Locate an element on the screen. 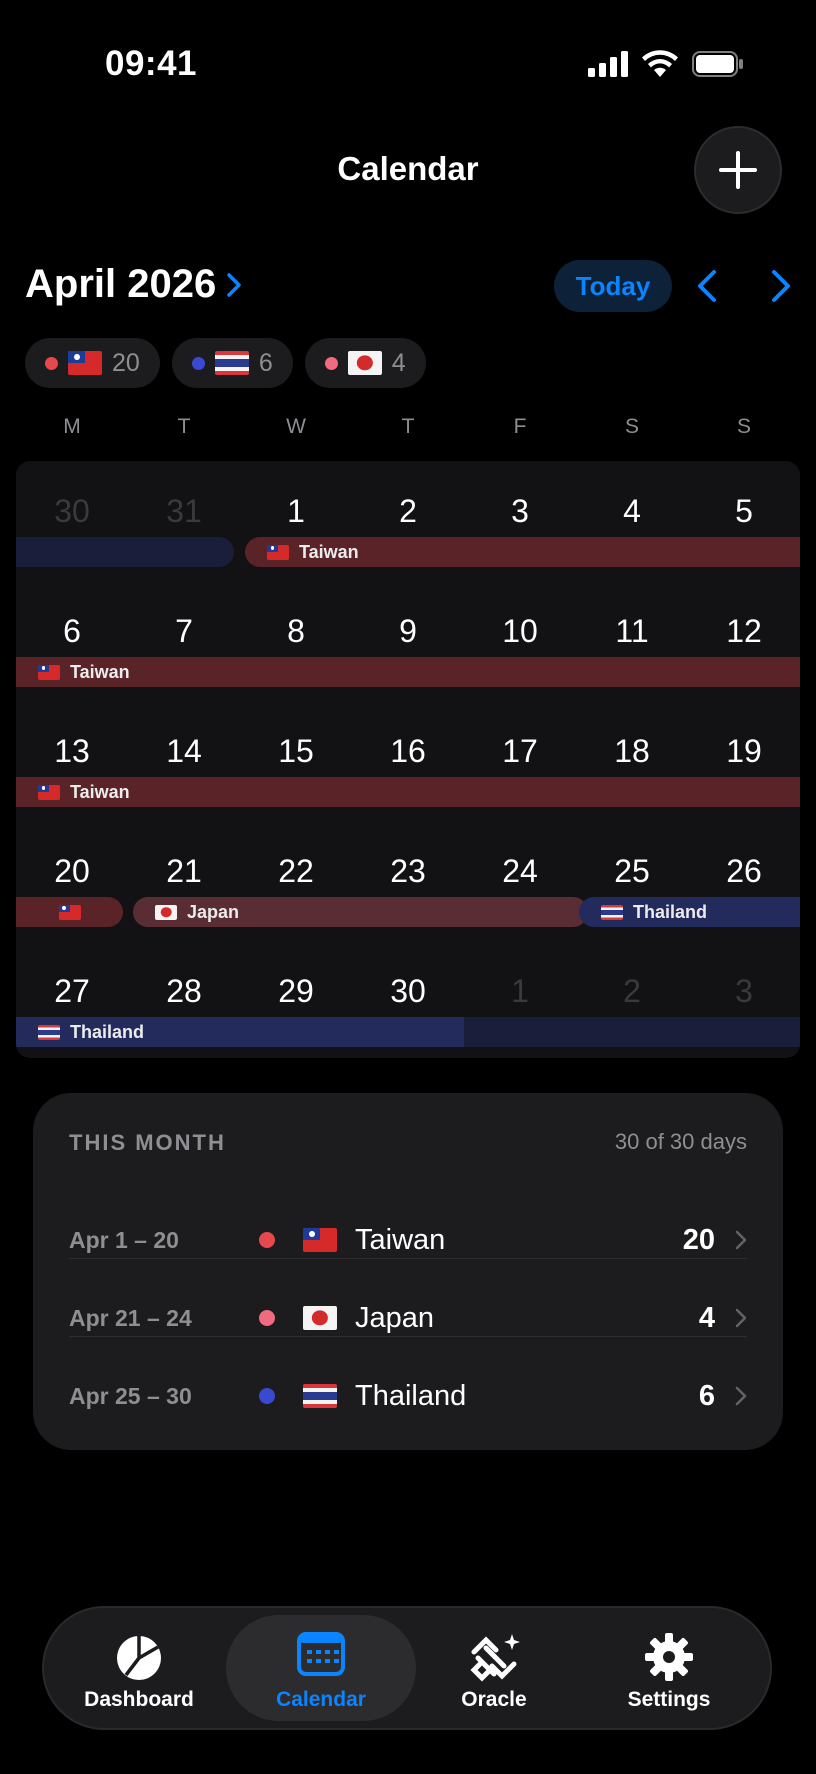 The image size is (816, 1774). trip-bar-japan: Japan is located at coordinates (360, 912).